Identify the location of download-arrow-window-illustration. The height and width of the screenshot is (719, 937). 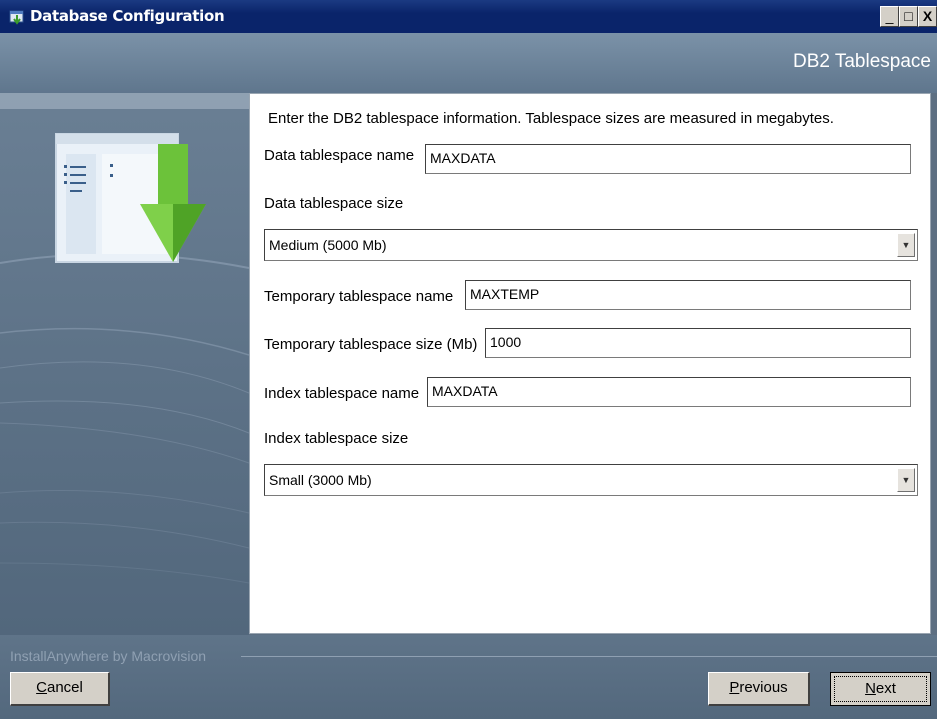
(130, 198).